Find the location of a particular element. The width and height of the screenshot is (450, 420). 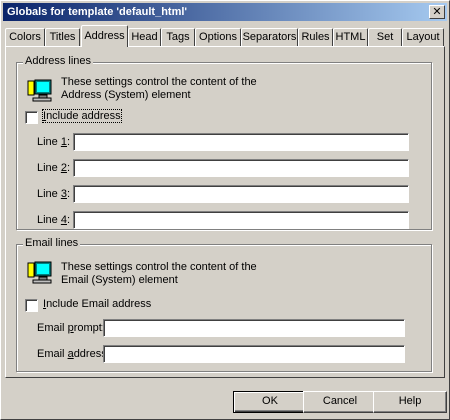

line4-label-pre: Line is located at coordinates (49, 220).